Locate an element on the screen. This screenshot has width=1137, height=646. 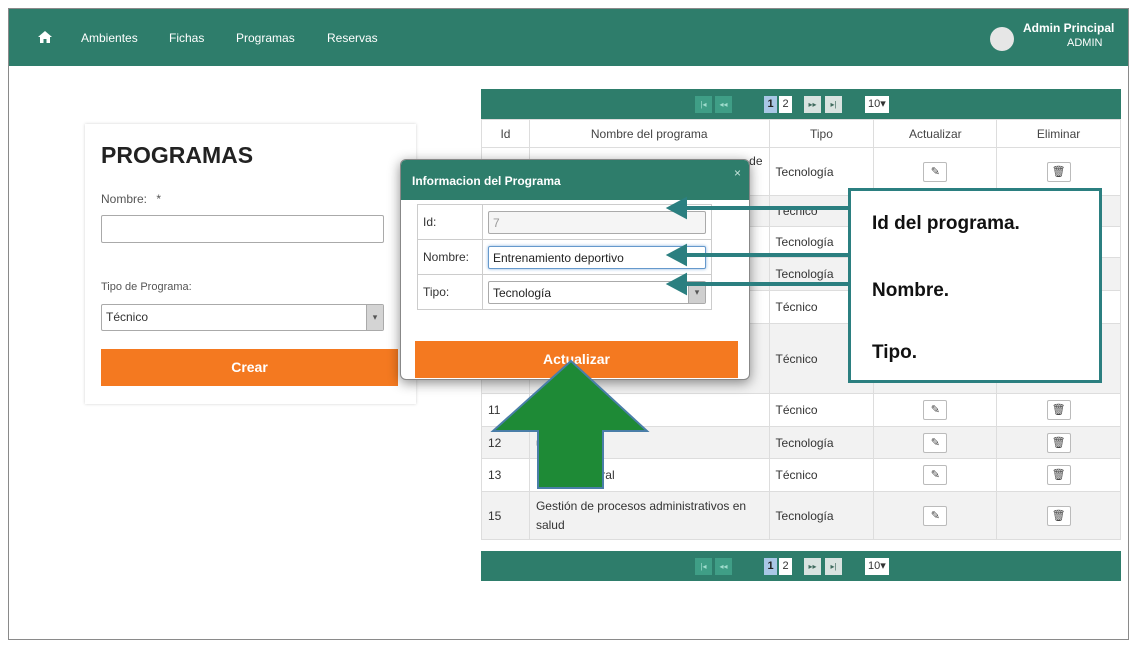
pointer-arrowhead-id is located at coordinates (676, 208).